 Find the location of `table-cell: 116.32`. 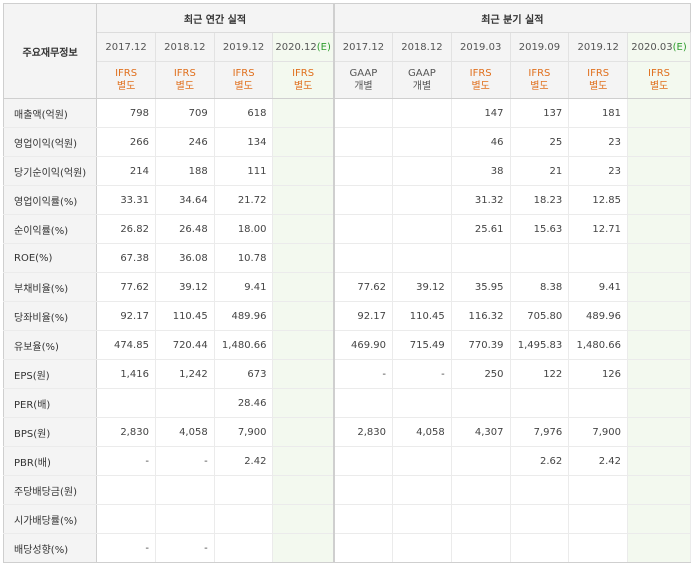

table-cell: 116.32 is located at coordinates (481, 316).